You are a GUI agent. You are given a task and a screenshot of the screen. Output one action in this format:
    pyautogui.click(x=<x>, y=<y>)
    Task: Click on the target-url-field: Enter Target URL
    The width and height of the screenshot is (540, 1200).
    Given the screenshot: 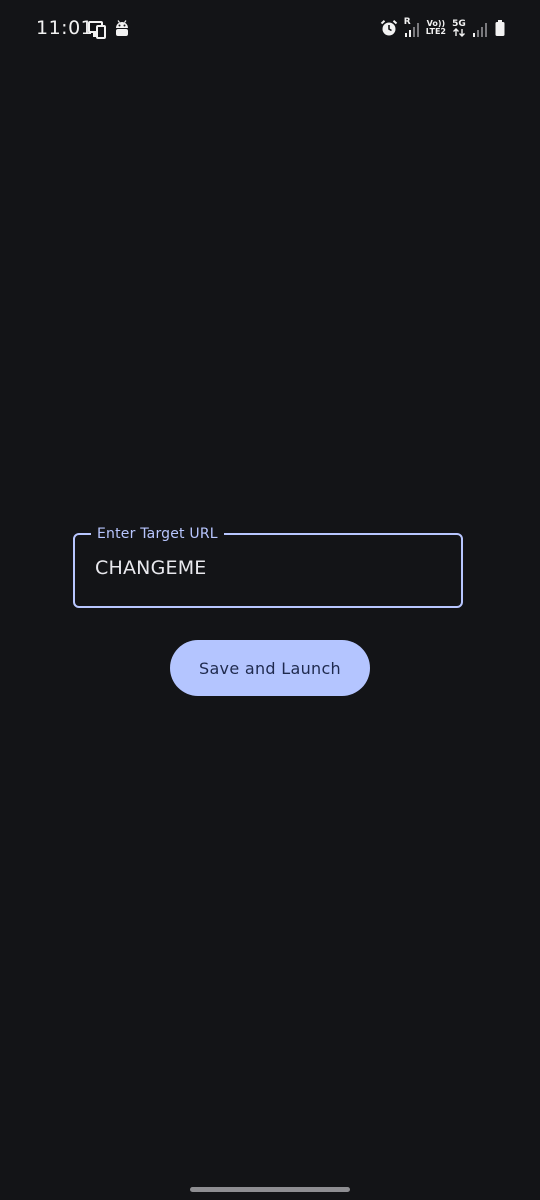 What is the action you would take?
    pyautogui.click(x=268, y=566)
    